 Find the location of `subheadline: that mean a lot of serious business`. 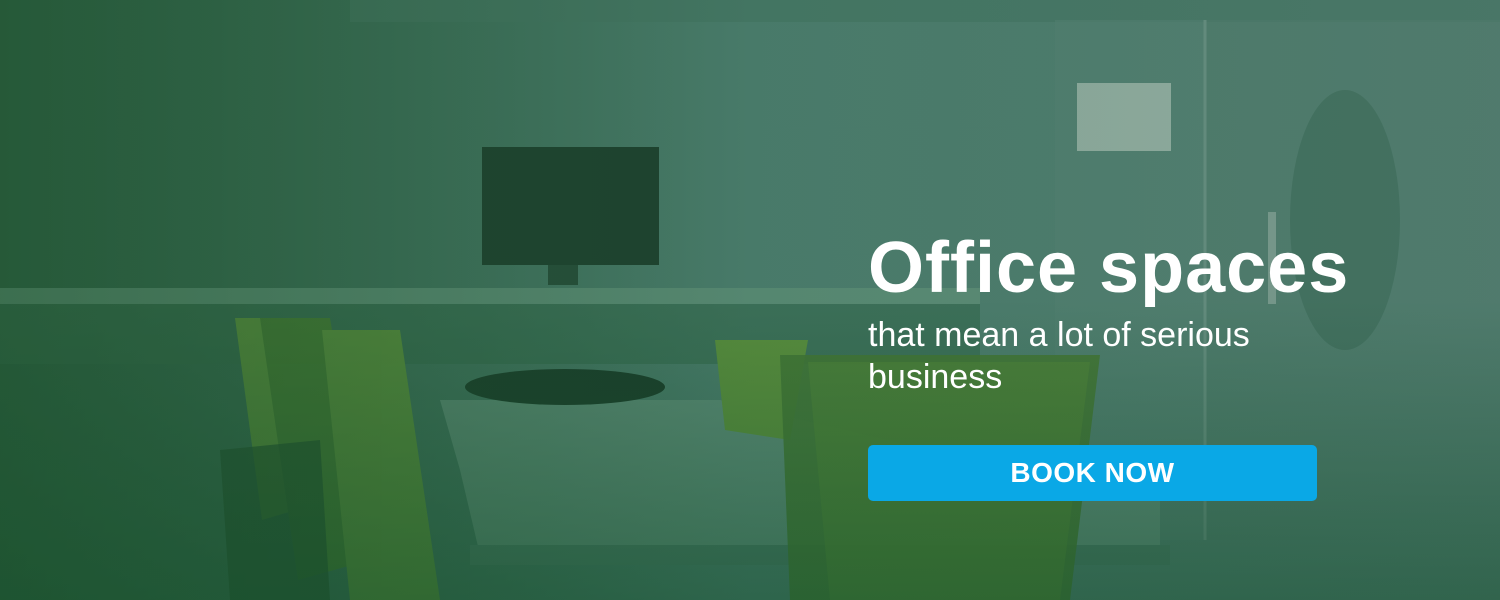

subheadline: that mean a lot of serious business is located at coordinates (1059, 356).